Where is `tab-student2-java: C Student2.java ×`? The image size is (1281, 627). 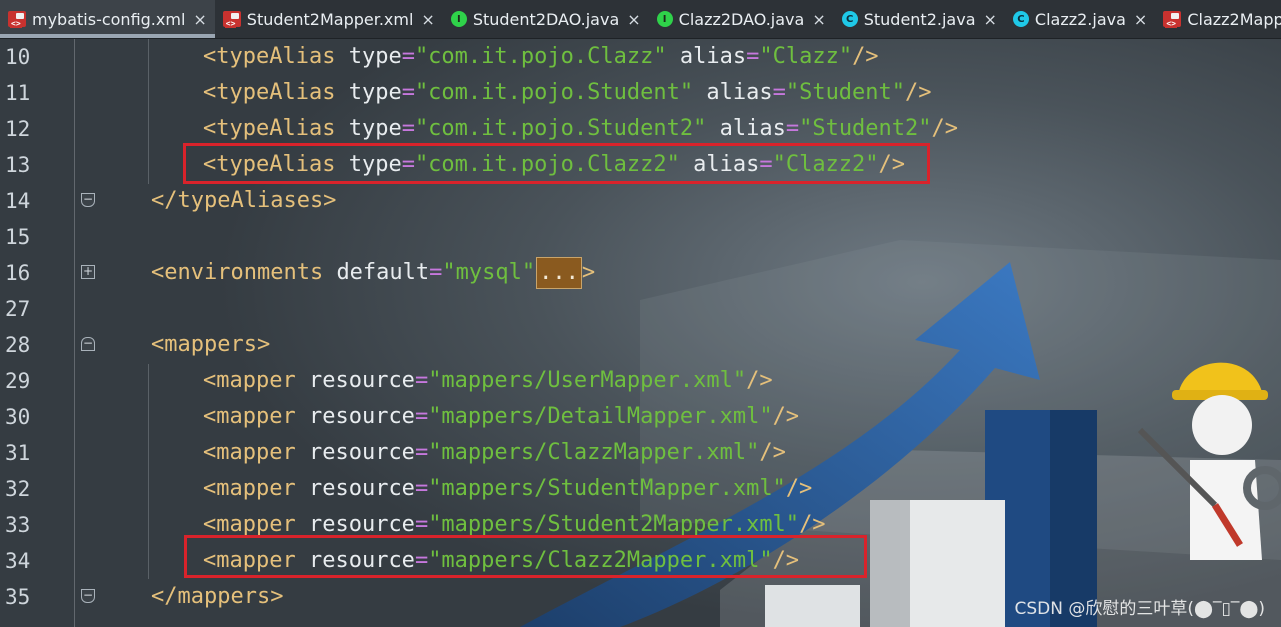 tab-student2-java: C Student2.java × is located at coordinates (919, 19).